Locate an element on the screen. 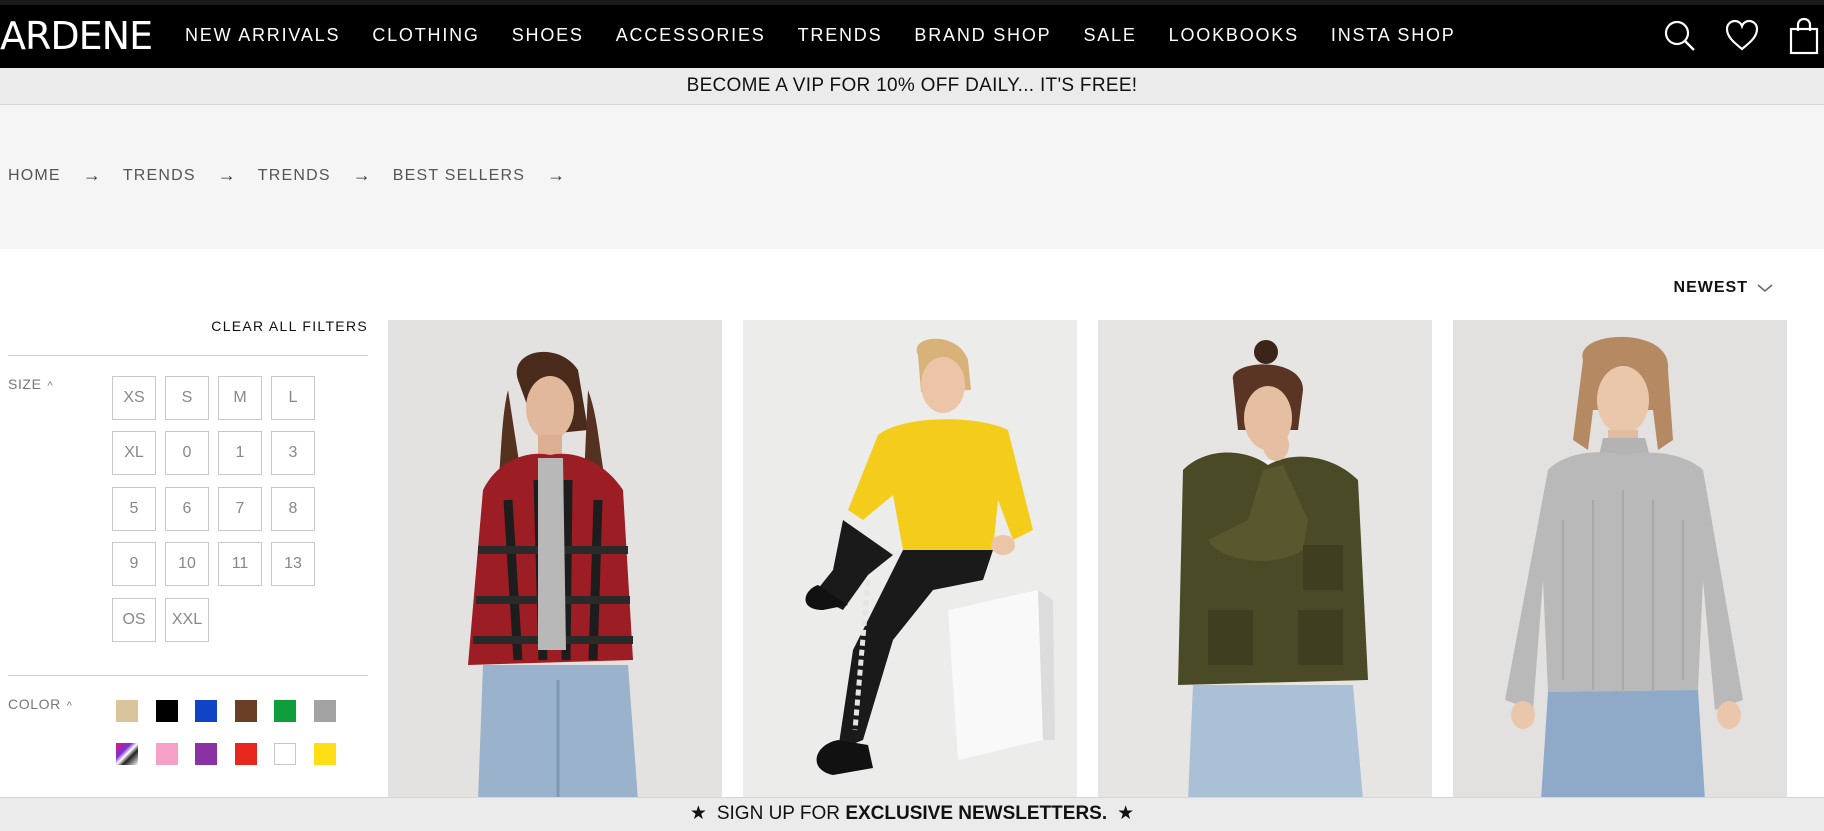 The height and width of the screenshot is (831, 1824). color-swatch-beige is located at coordinates (127, 711).